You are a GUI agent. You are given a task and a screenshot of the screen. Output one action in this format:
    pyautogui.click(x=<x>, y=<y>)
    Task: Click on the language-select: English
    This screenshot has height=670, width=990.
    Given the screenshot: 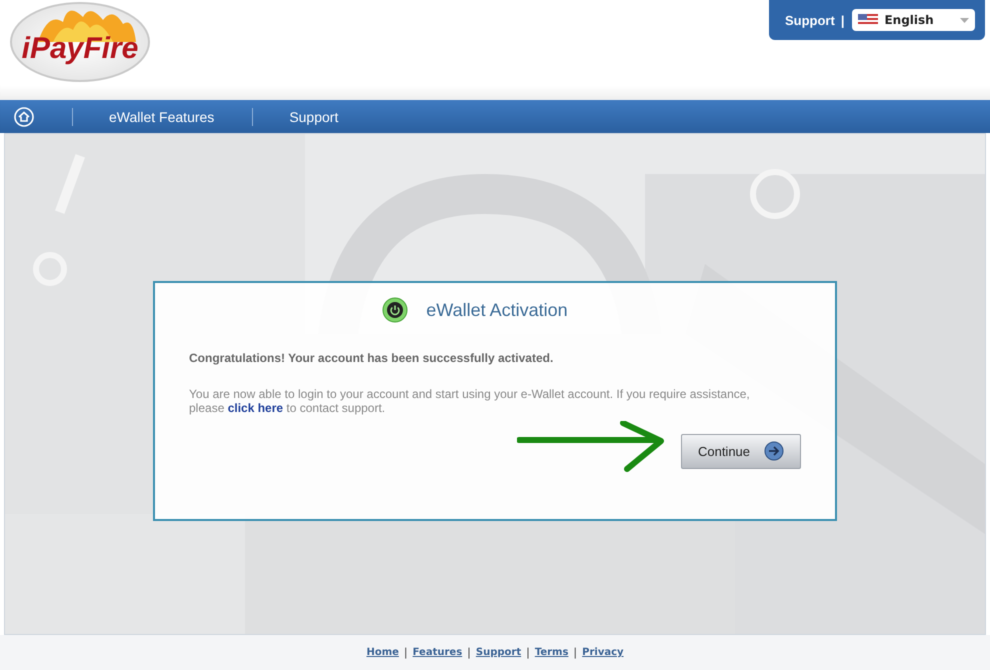 What is the action you would take?
    pyautogui.click(x=913, y=20)
    